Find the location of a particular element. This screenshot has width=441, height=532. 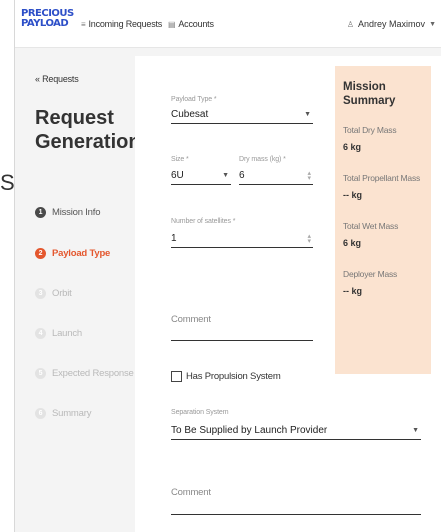

step-launch: 4 Launch is located at coordinates (58, 333).